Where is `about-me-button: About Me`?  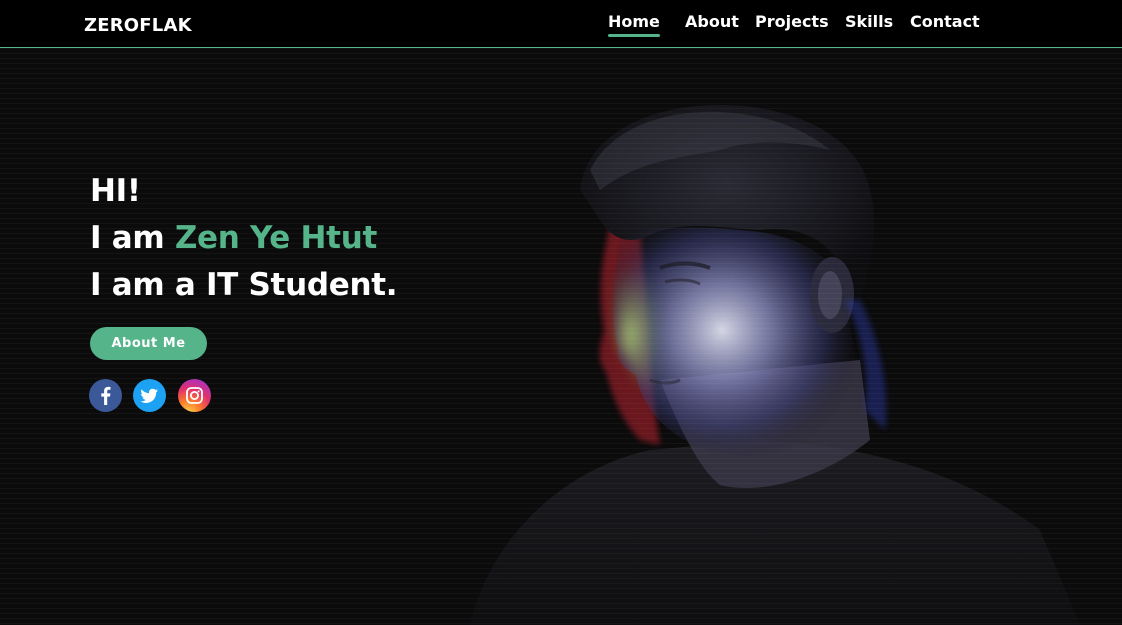 about-me-button: About Me is located at coordinates (148, 343).